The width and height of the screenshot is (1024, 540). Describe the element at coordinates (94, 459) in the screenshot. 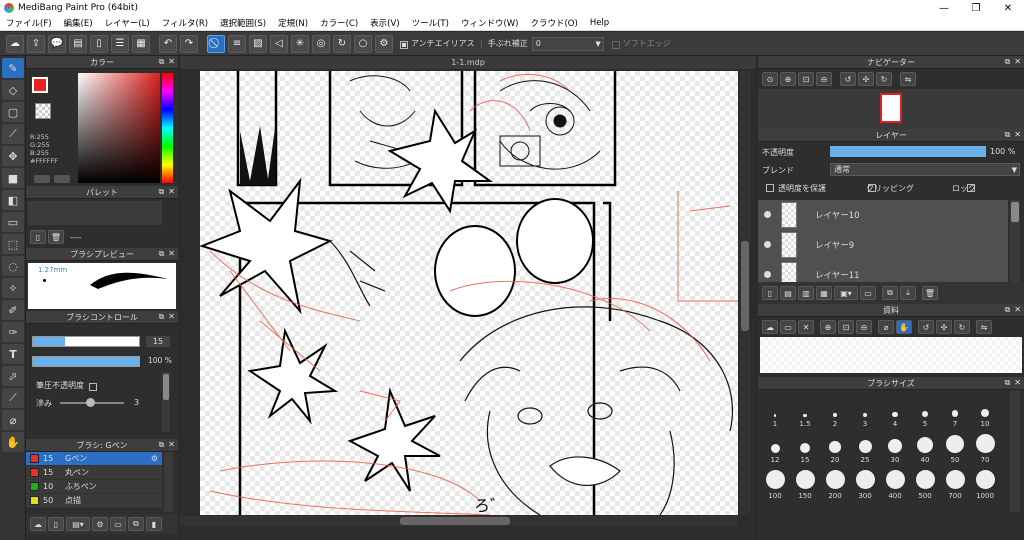

I see `brush-item: 15 Gペン ⚙` at that location.